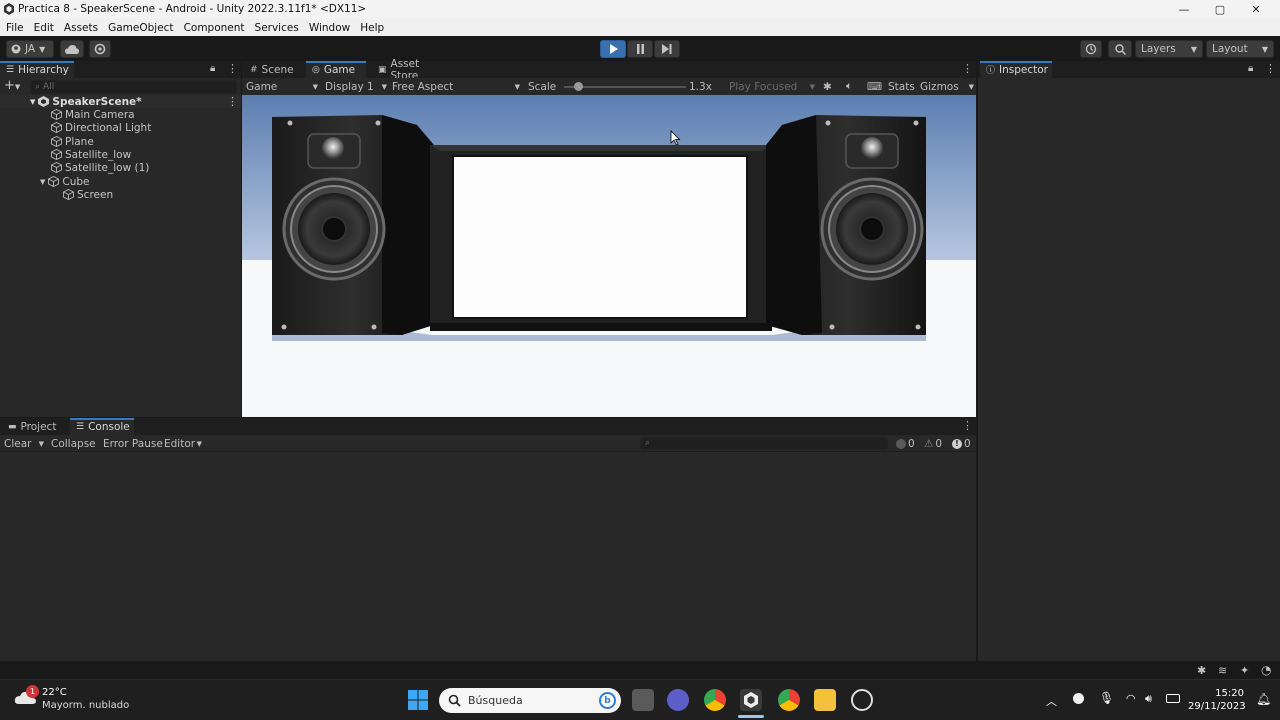  I want to click on hierarchy-item: ▼ Cube, so click(65, 181).